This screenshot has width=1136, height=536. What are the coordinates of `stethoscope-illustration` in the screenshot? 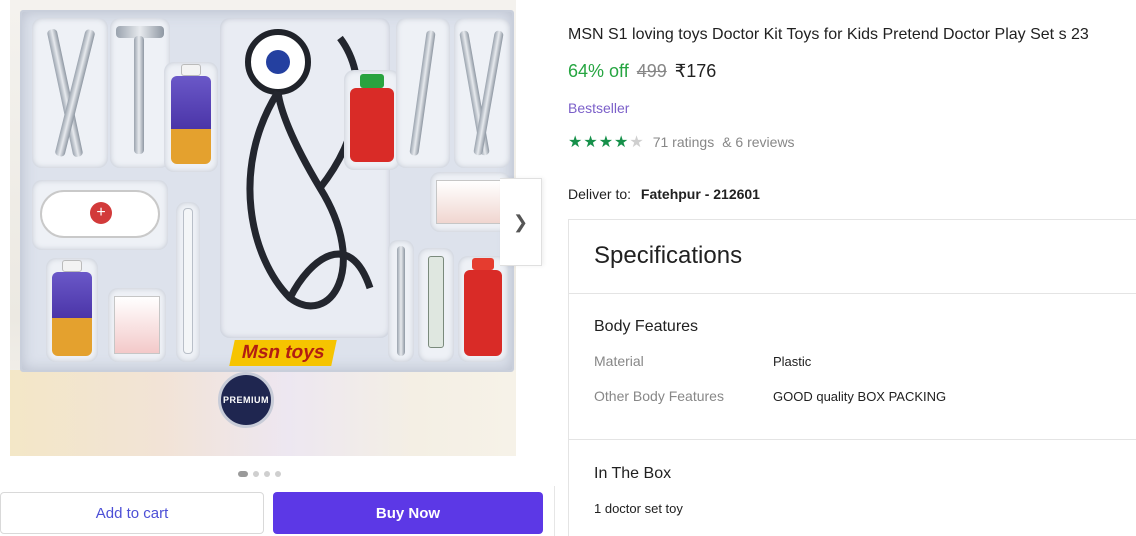 It's located at (309, 169).